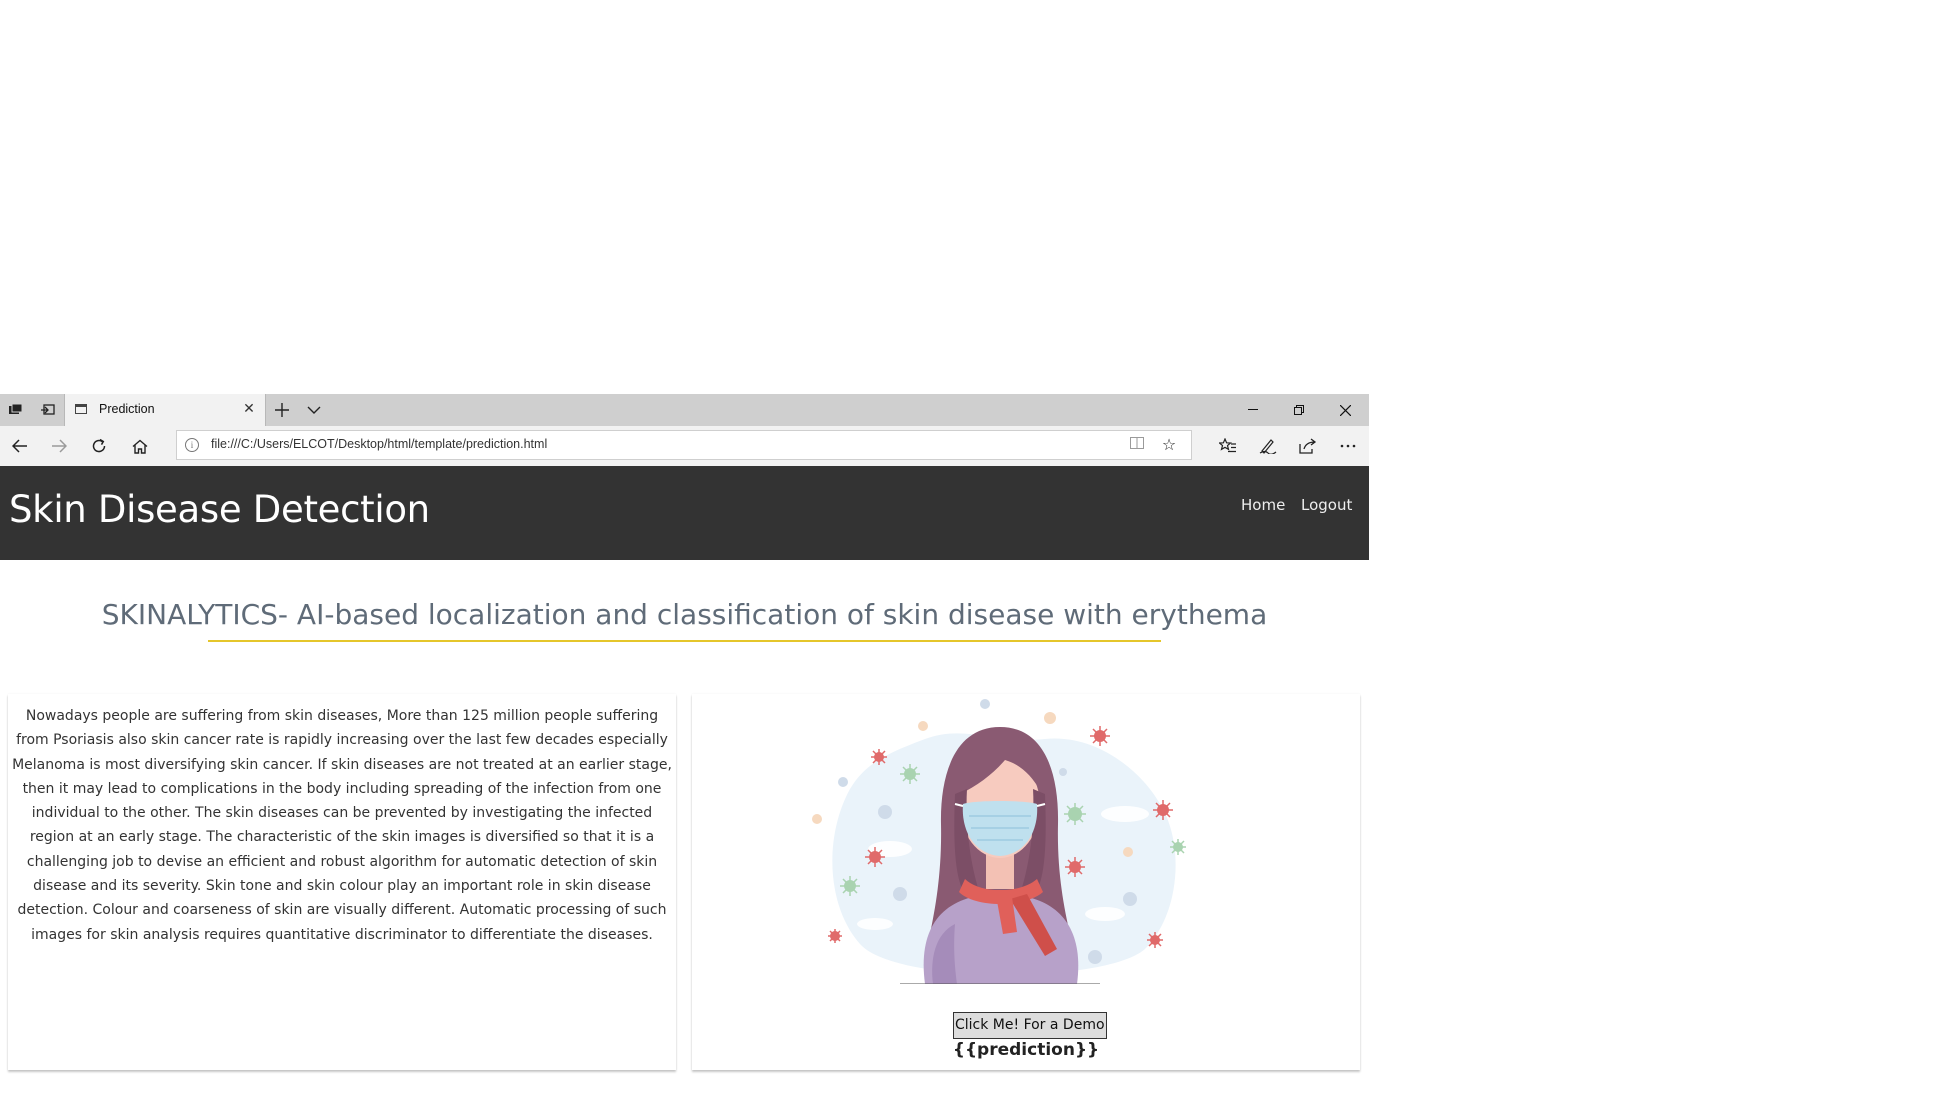  What do you see at coordinates (282, 410) in the screenshot?
I see `new-tab-icon` at bounding box center [282, 410].